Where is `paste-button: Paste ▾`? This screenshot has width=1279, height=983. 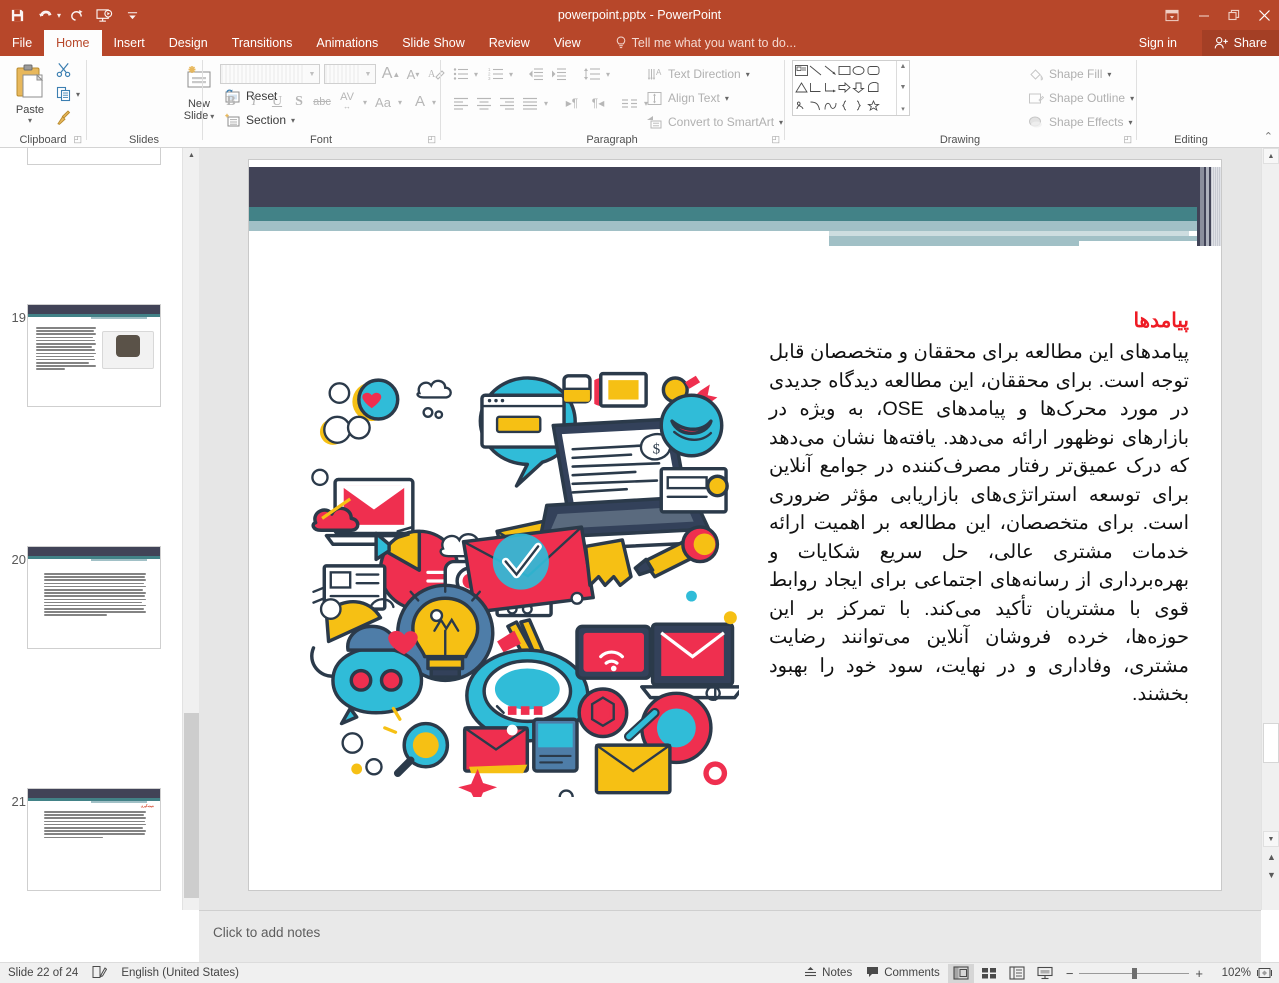 paste-button: Paste ▾ is located at coordinates (30, 92).